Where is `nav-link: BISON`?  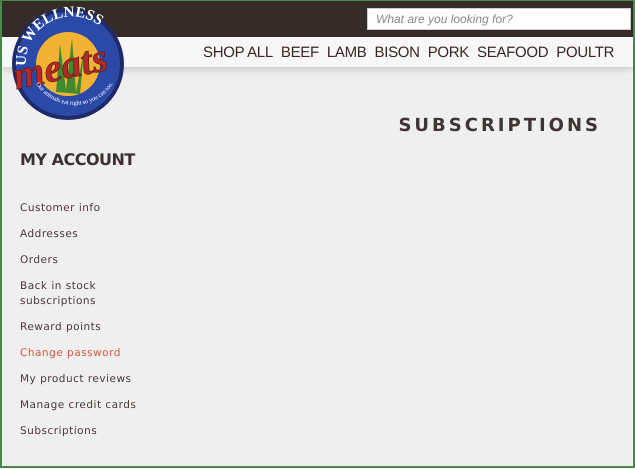
nav-link: BISON is located at coordinates (397, 52).